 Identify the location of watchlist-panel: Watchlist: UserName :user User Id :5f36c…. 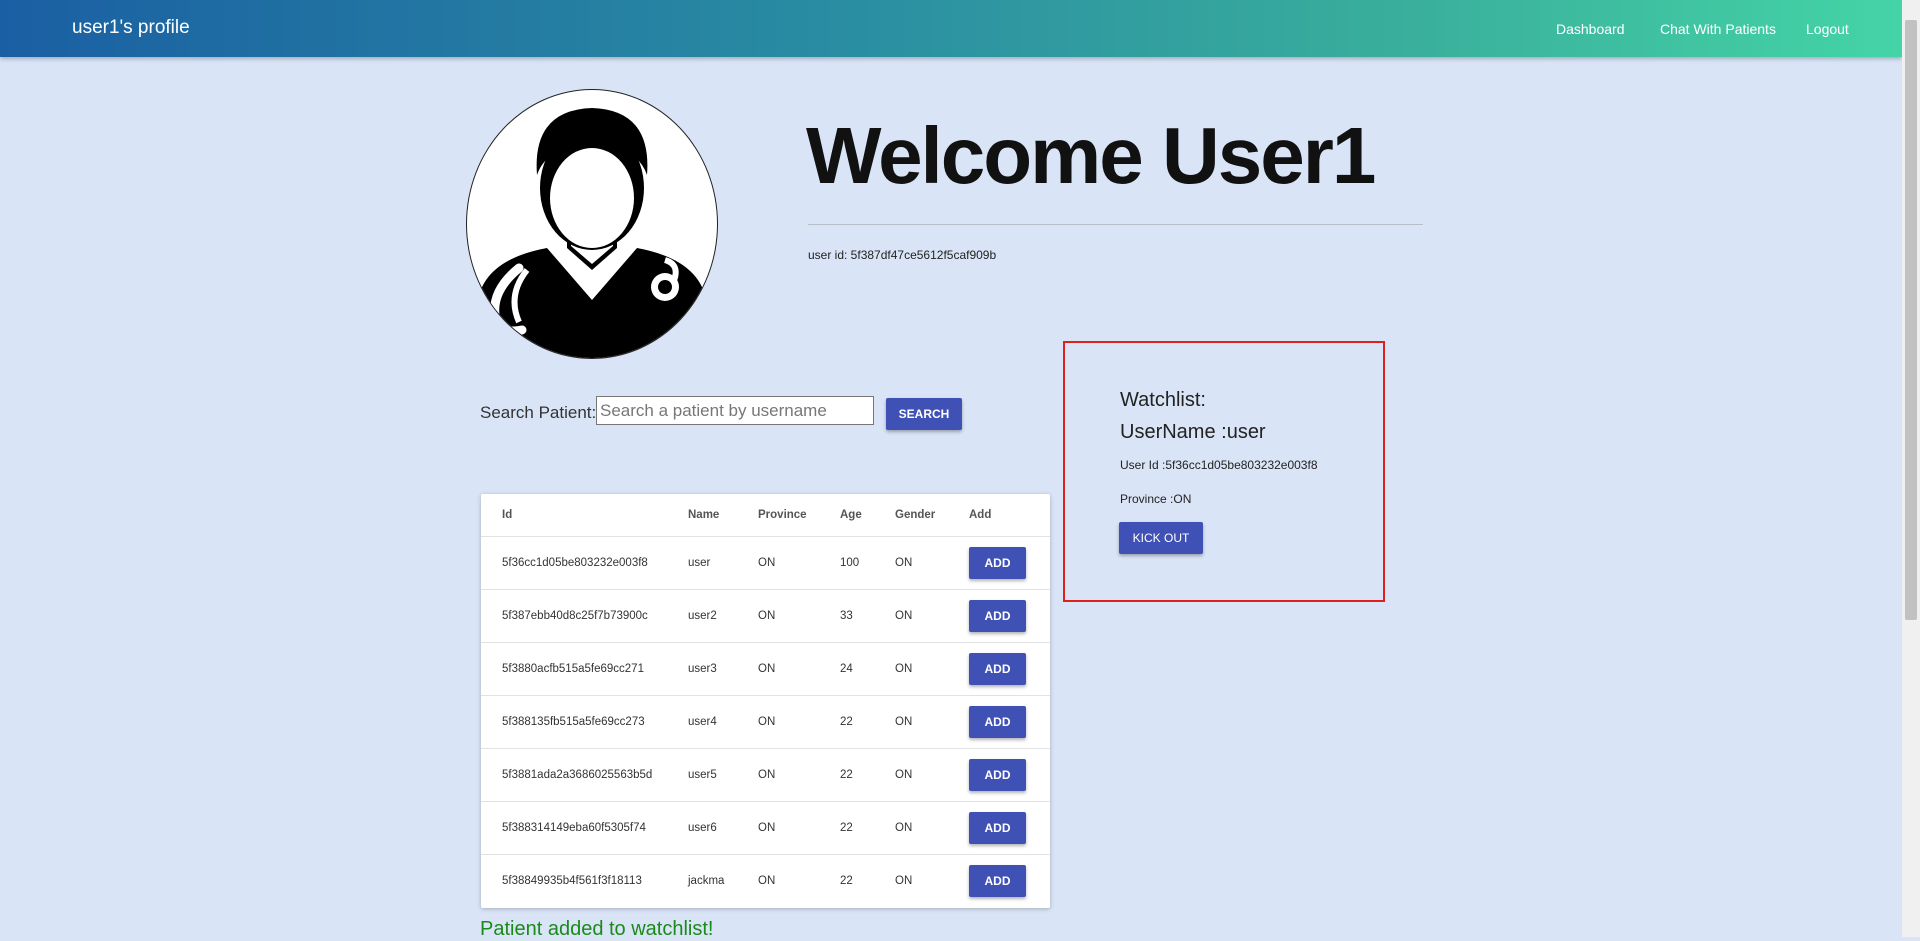
(1224, 471).